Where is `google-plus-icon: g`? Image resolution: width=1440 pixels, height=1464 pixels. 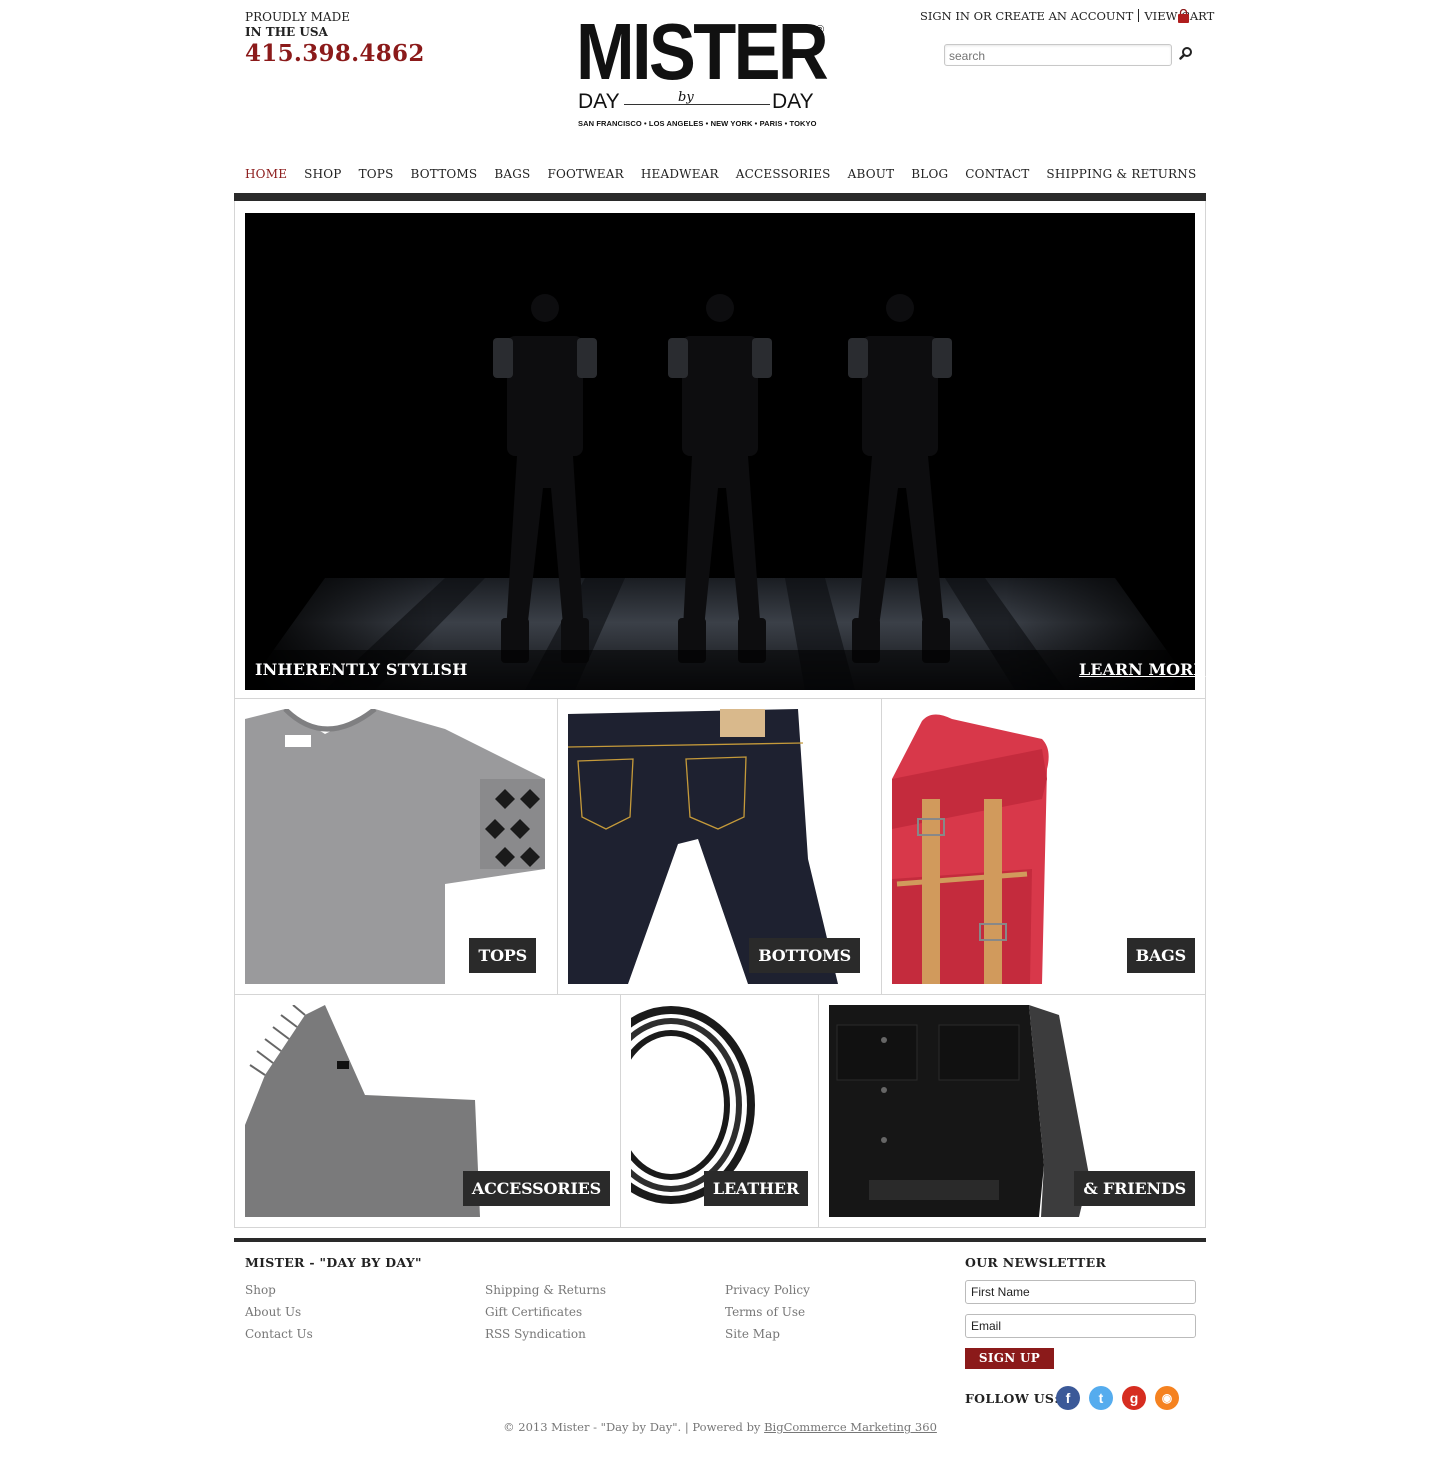
google-plus-icon: g is located at coordinates (1134, 1398).